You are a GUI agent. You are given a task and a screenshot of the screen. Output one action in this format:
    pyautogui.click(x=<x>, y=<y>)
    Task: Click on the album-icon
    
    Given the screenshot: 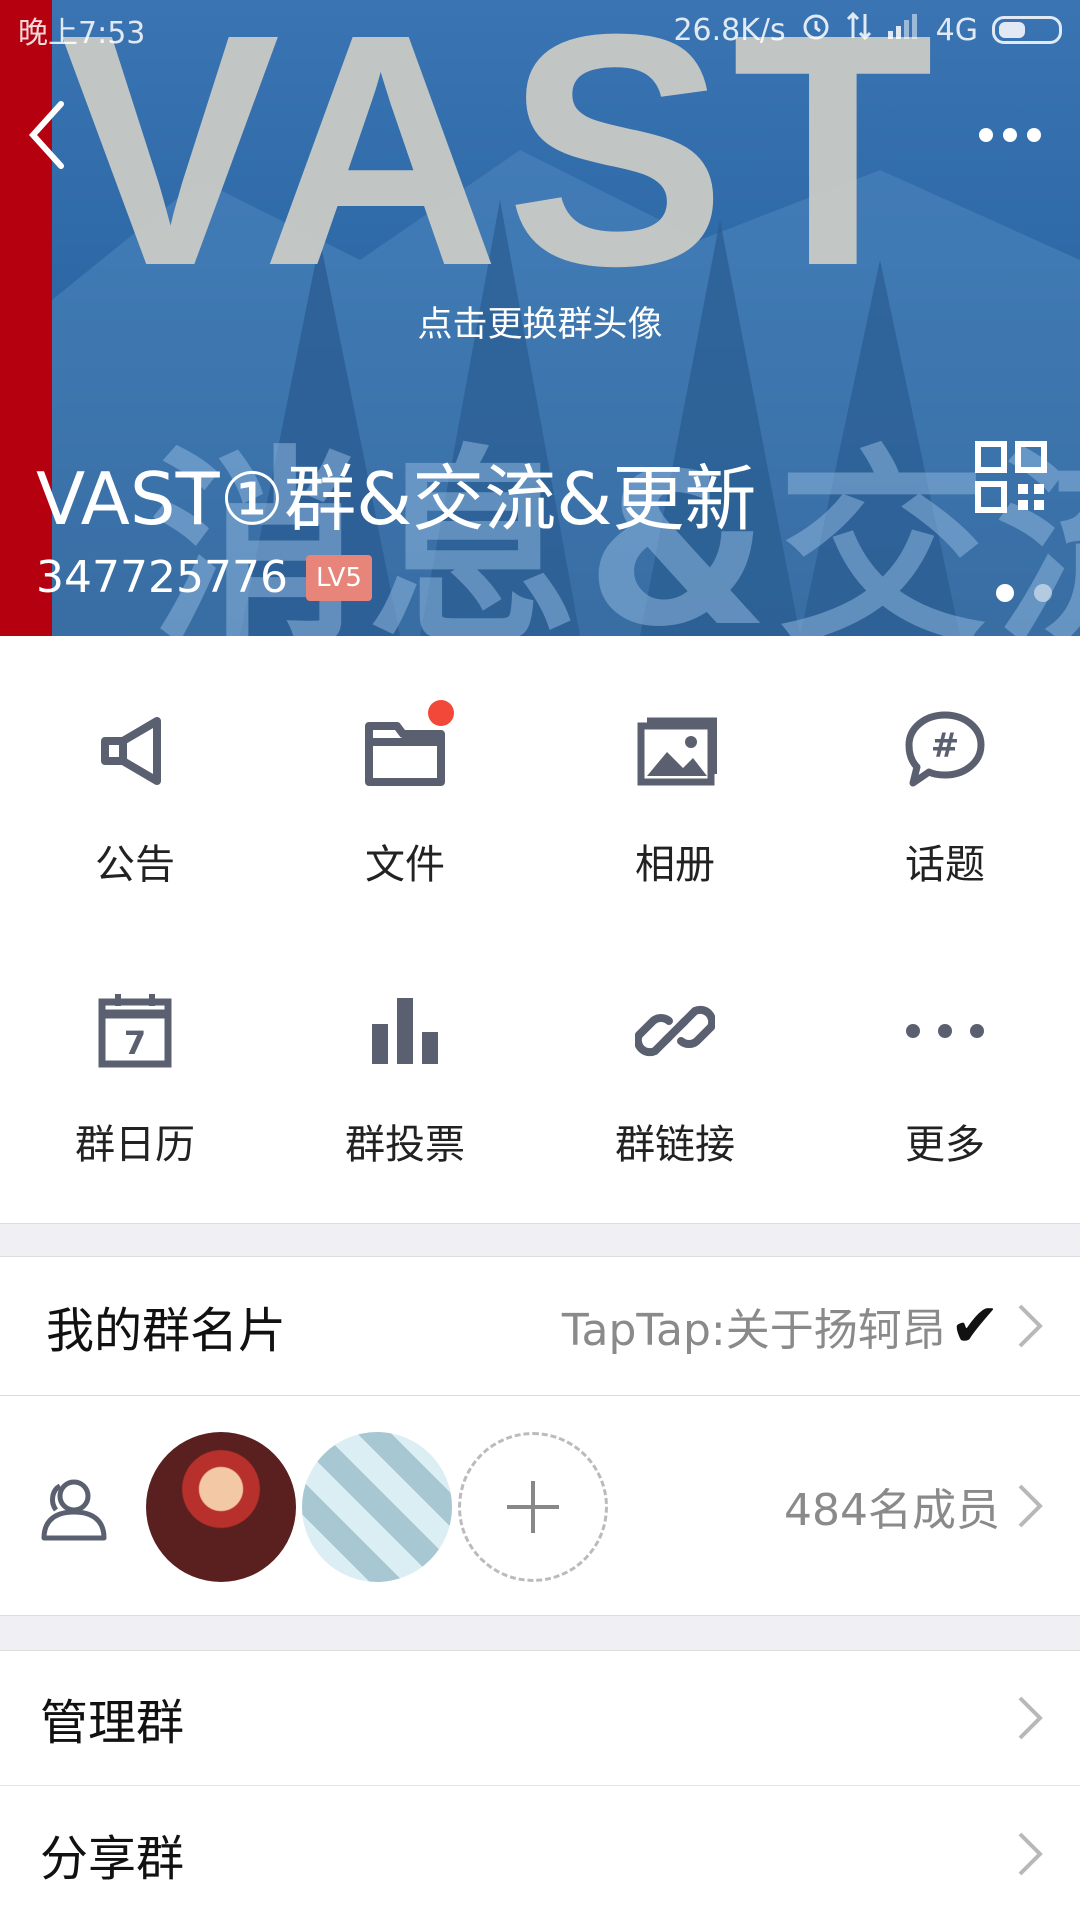 What is the action you would take?
    pyautogui.click(x=675, y=751)
    